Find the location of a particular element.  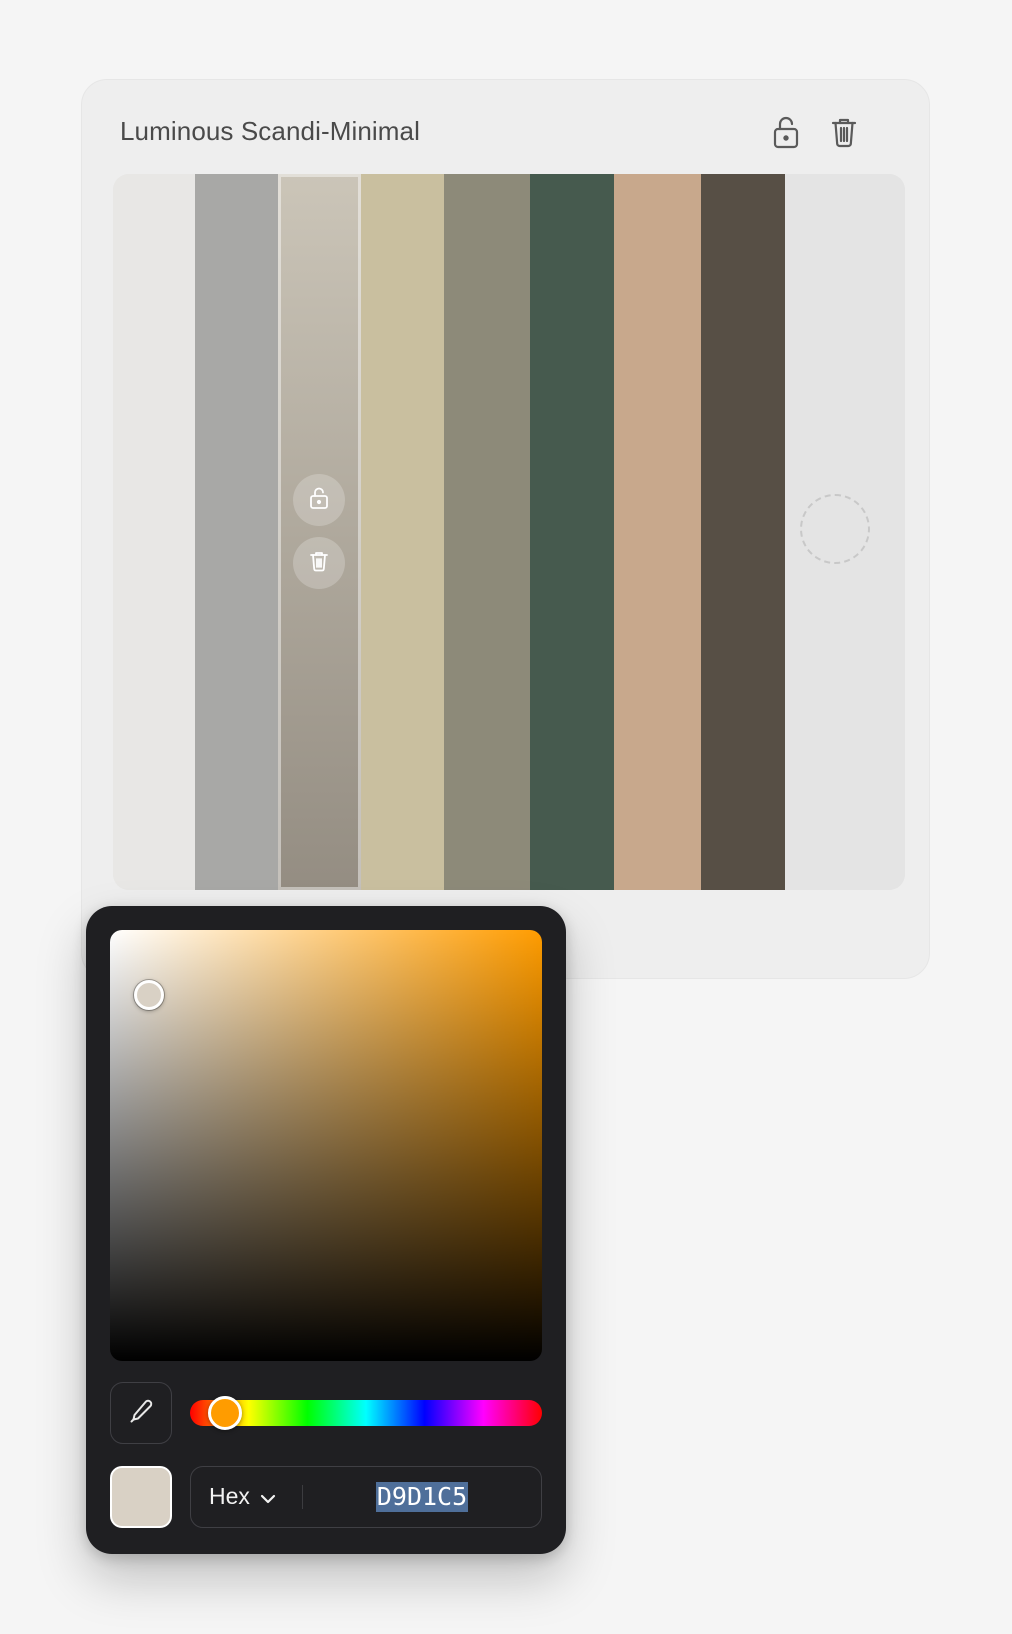

format-label: Hex is located at coordinates (229, 1496).